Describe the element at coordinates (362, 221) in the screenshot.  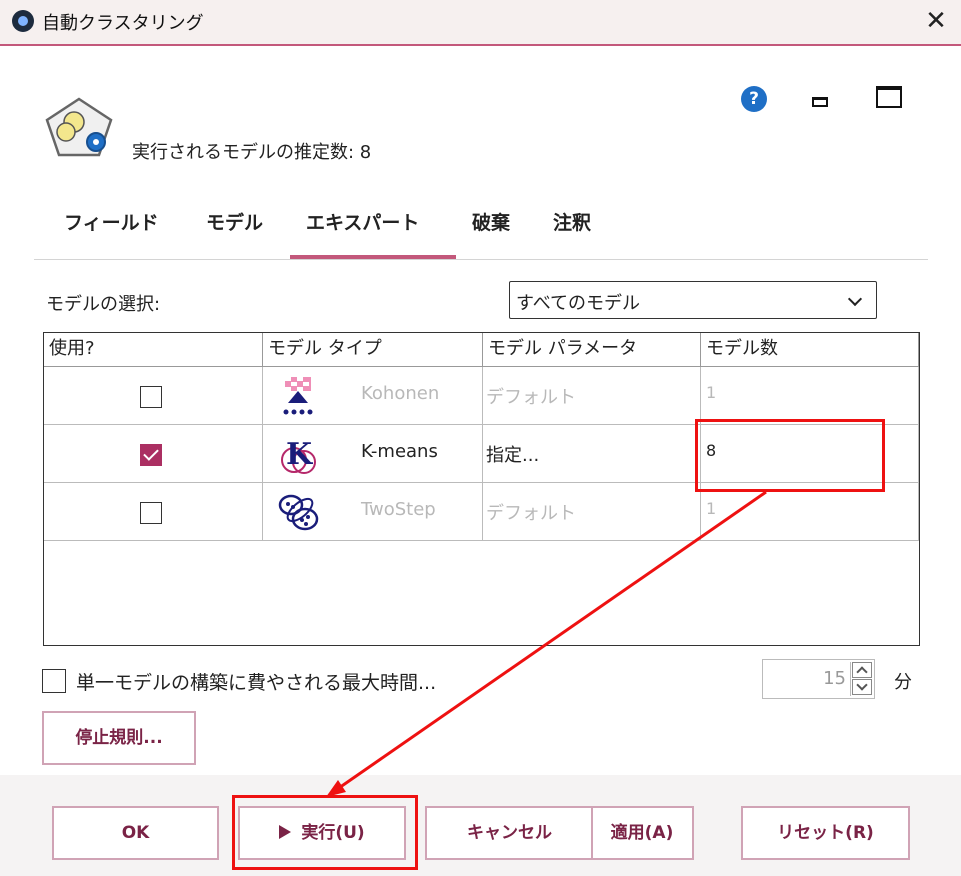
I see `tab-expert: エキスパート` at that location.